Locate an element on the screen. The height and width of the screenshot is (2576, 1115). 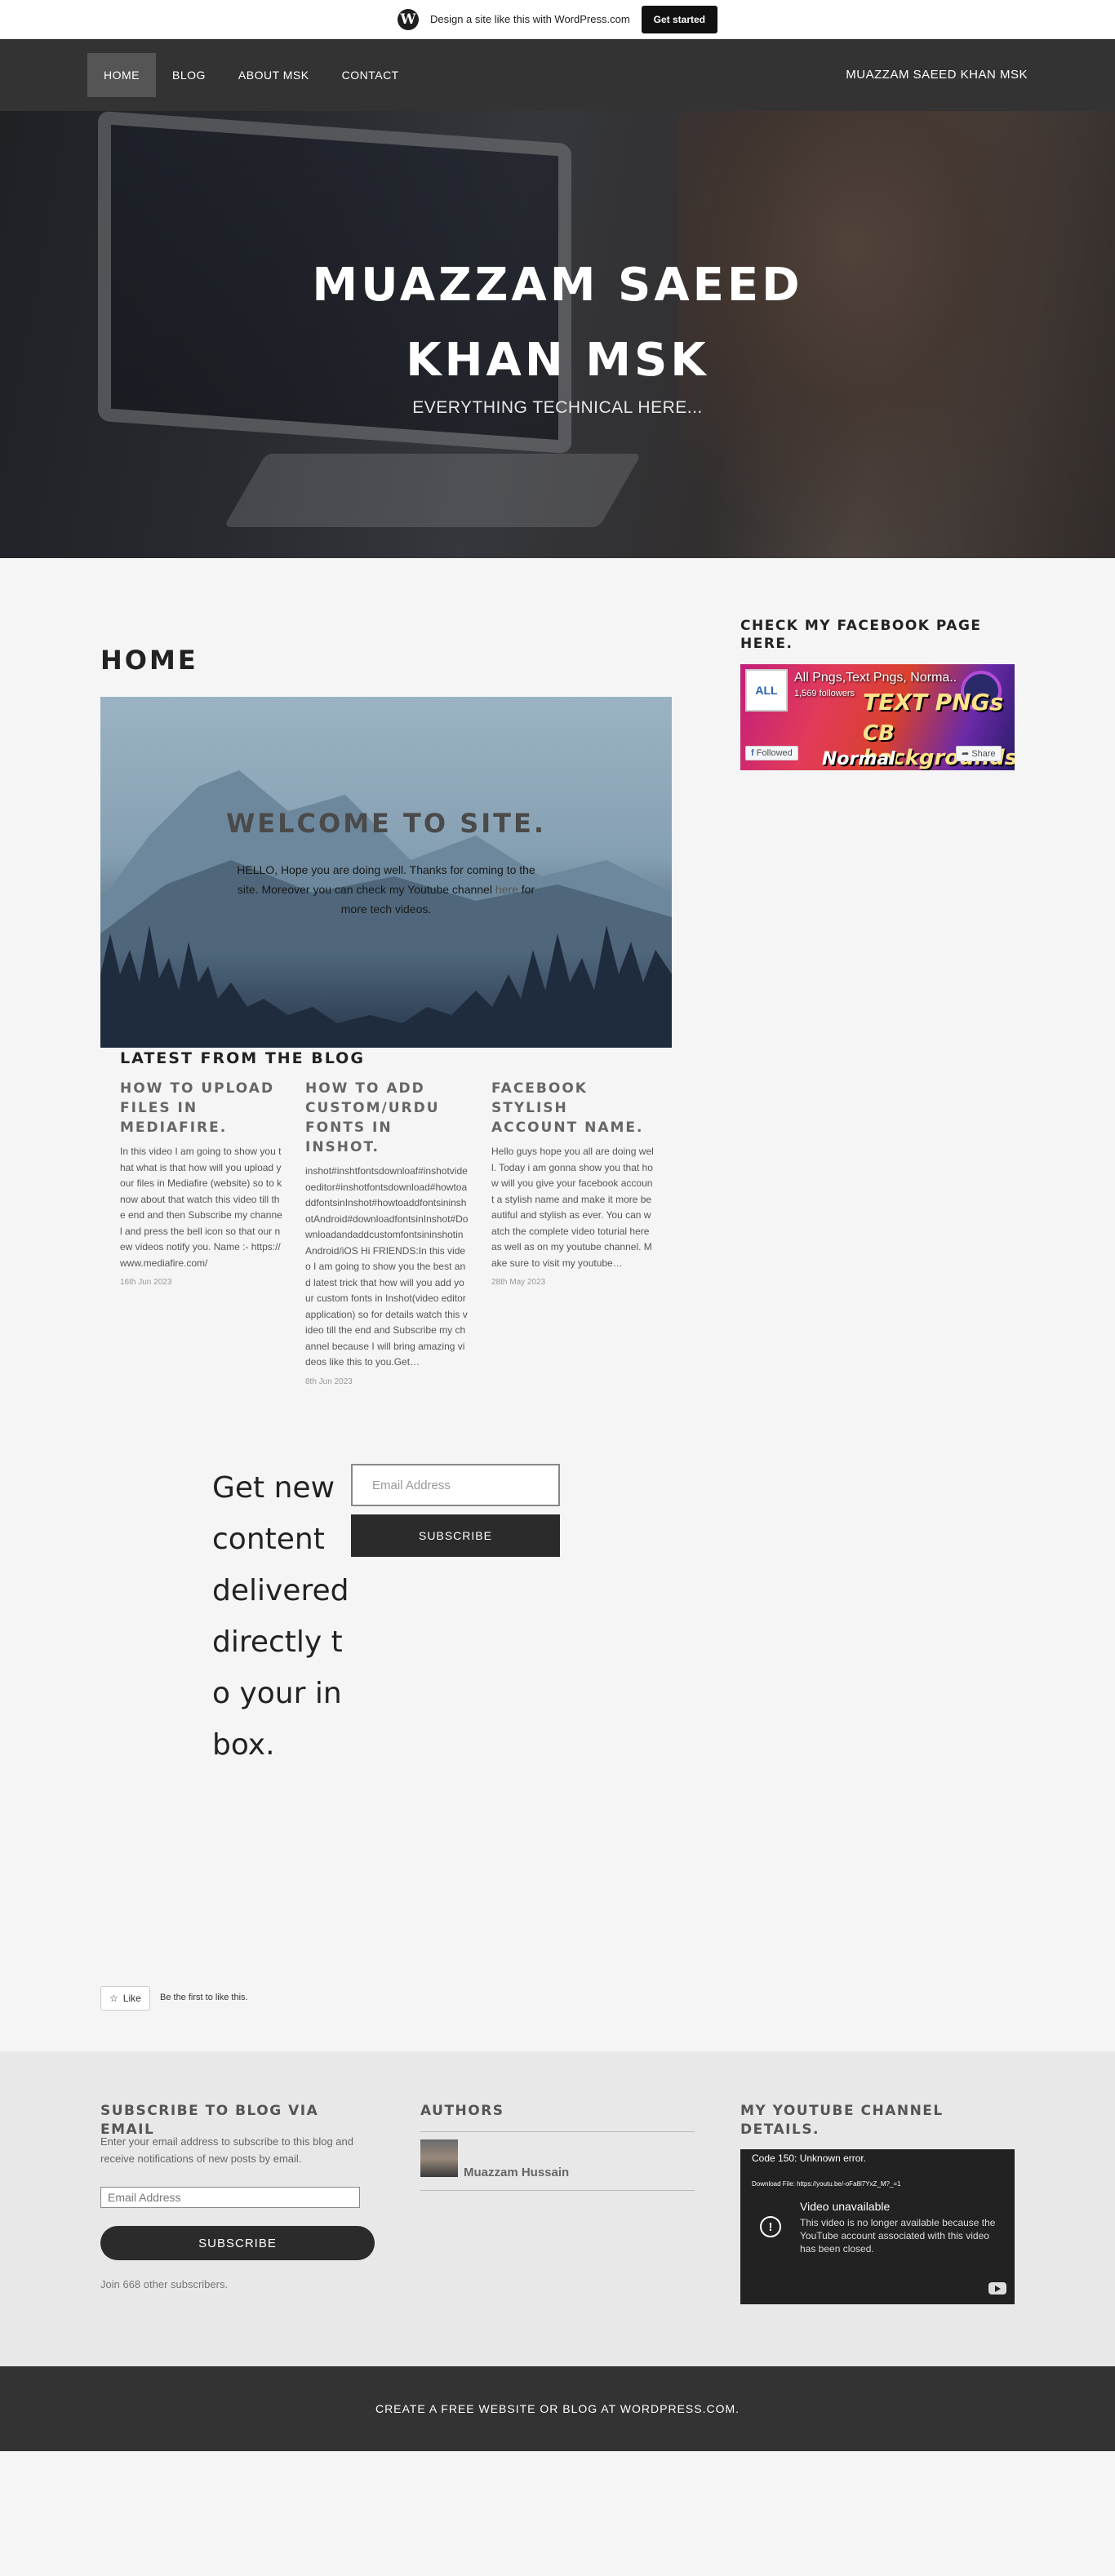
post-title: HOW TO ADD CUSTOM/URDU FONTS IN INSHOT. is located at coordinates (387, 1118).